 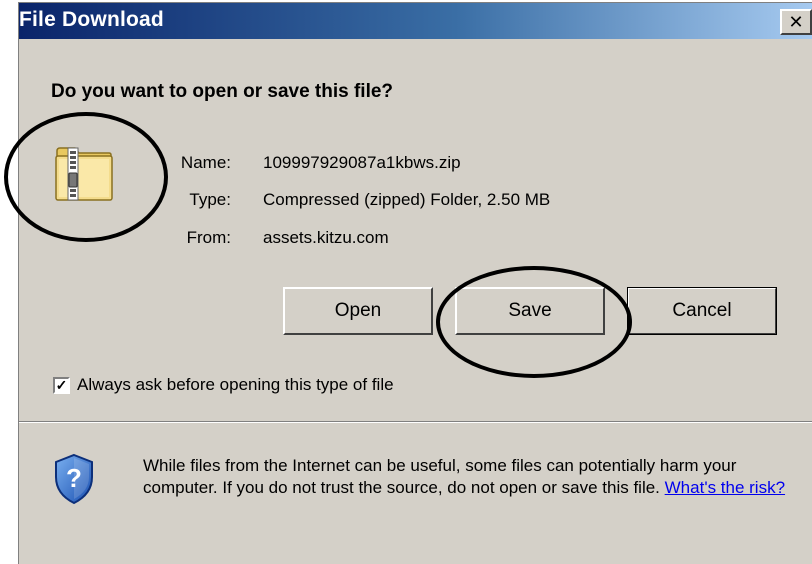 What do you see at coordinates (91, 19) in the screenshot?
I see `window-title: File Download` at bounding box center [91, 19].